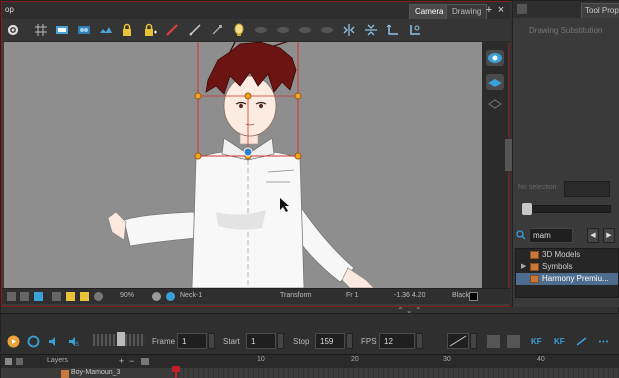  What do you see at coordinates (160, 229) in the screenshot?
I see `left-sleeve` at bounding box center [160, 229].